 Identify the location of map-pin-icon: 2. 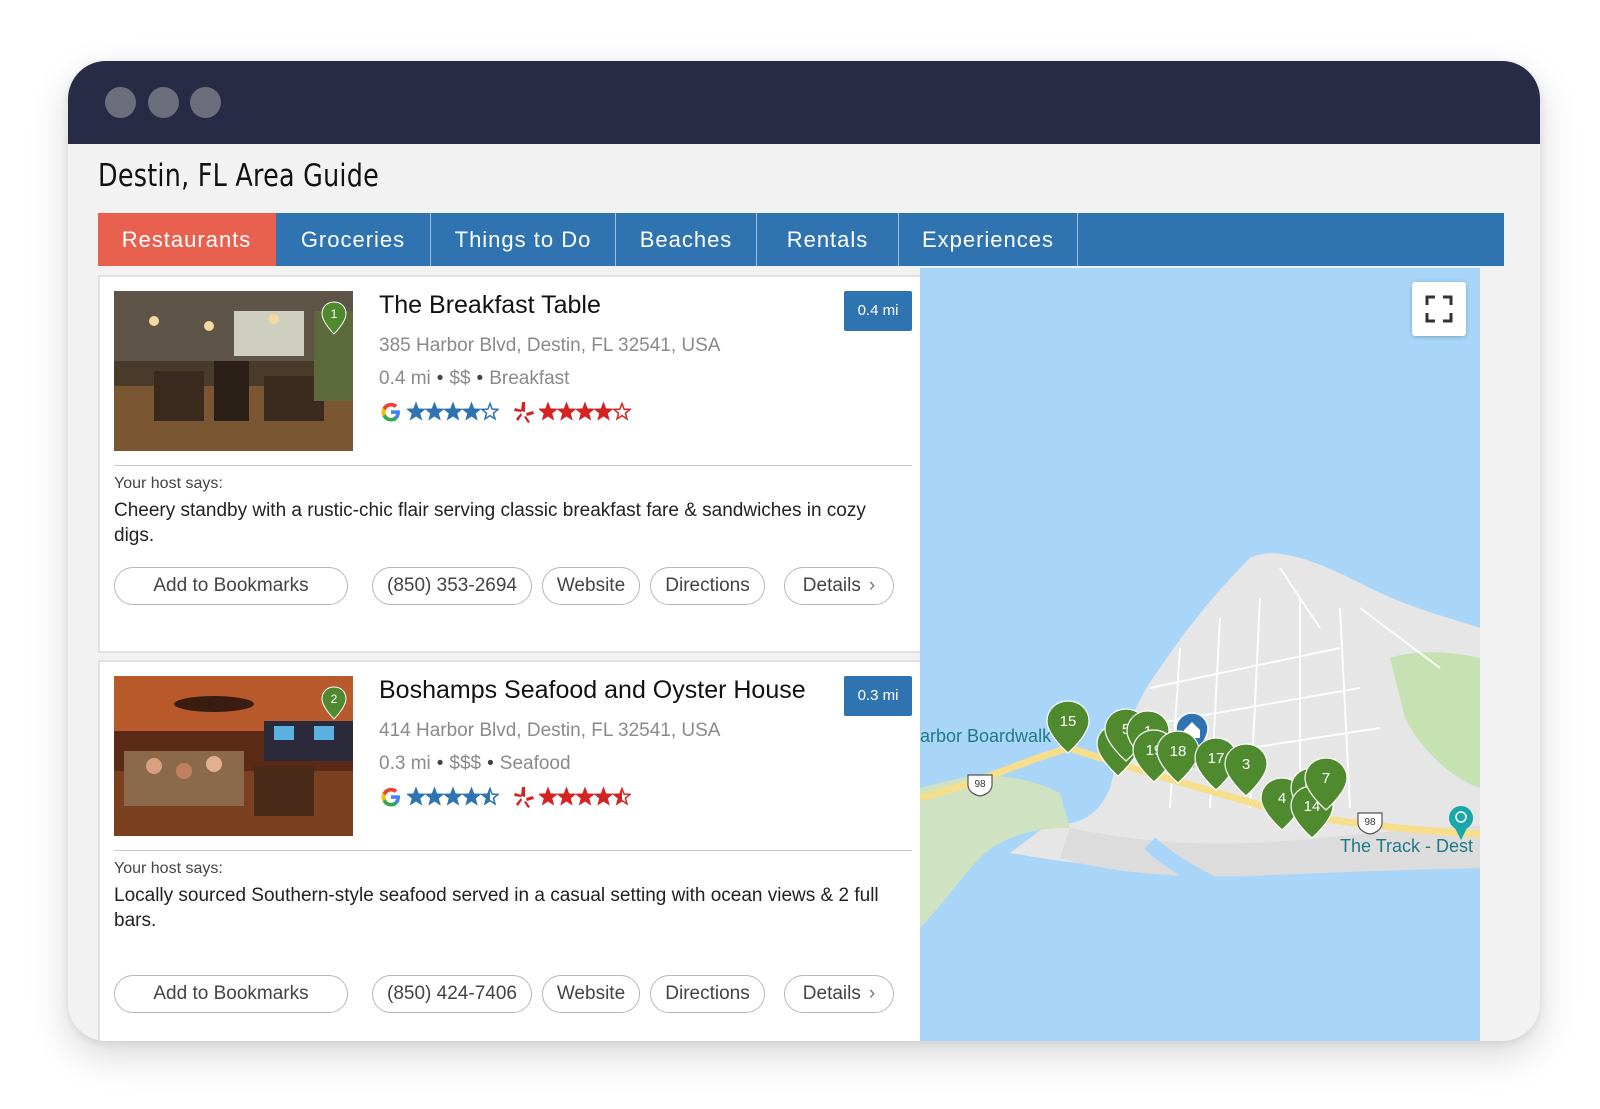
(334, 703).